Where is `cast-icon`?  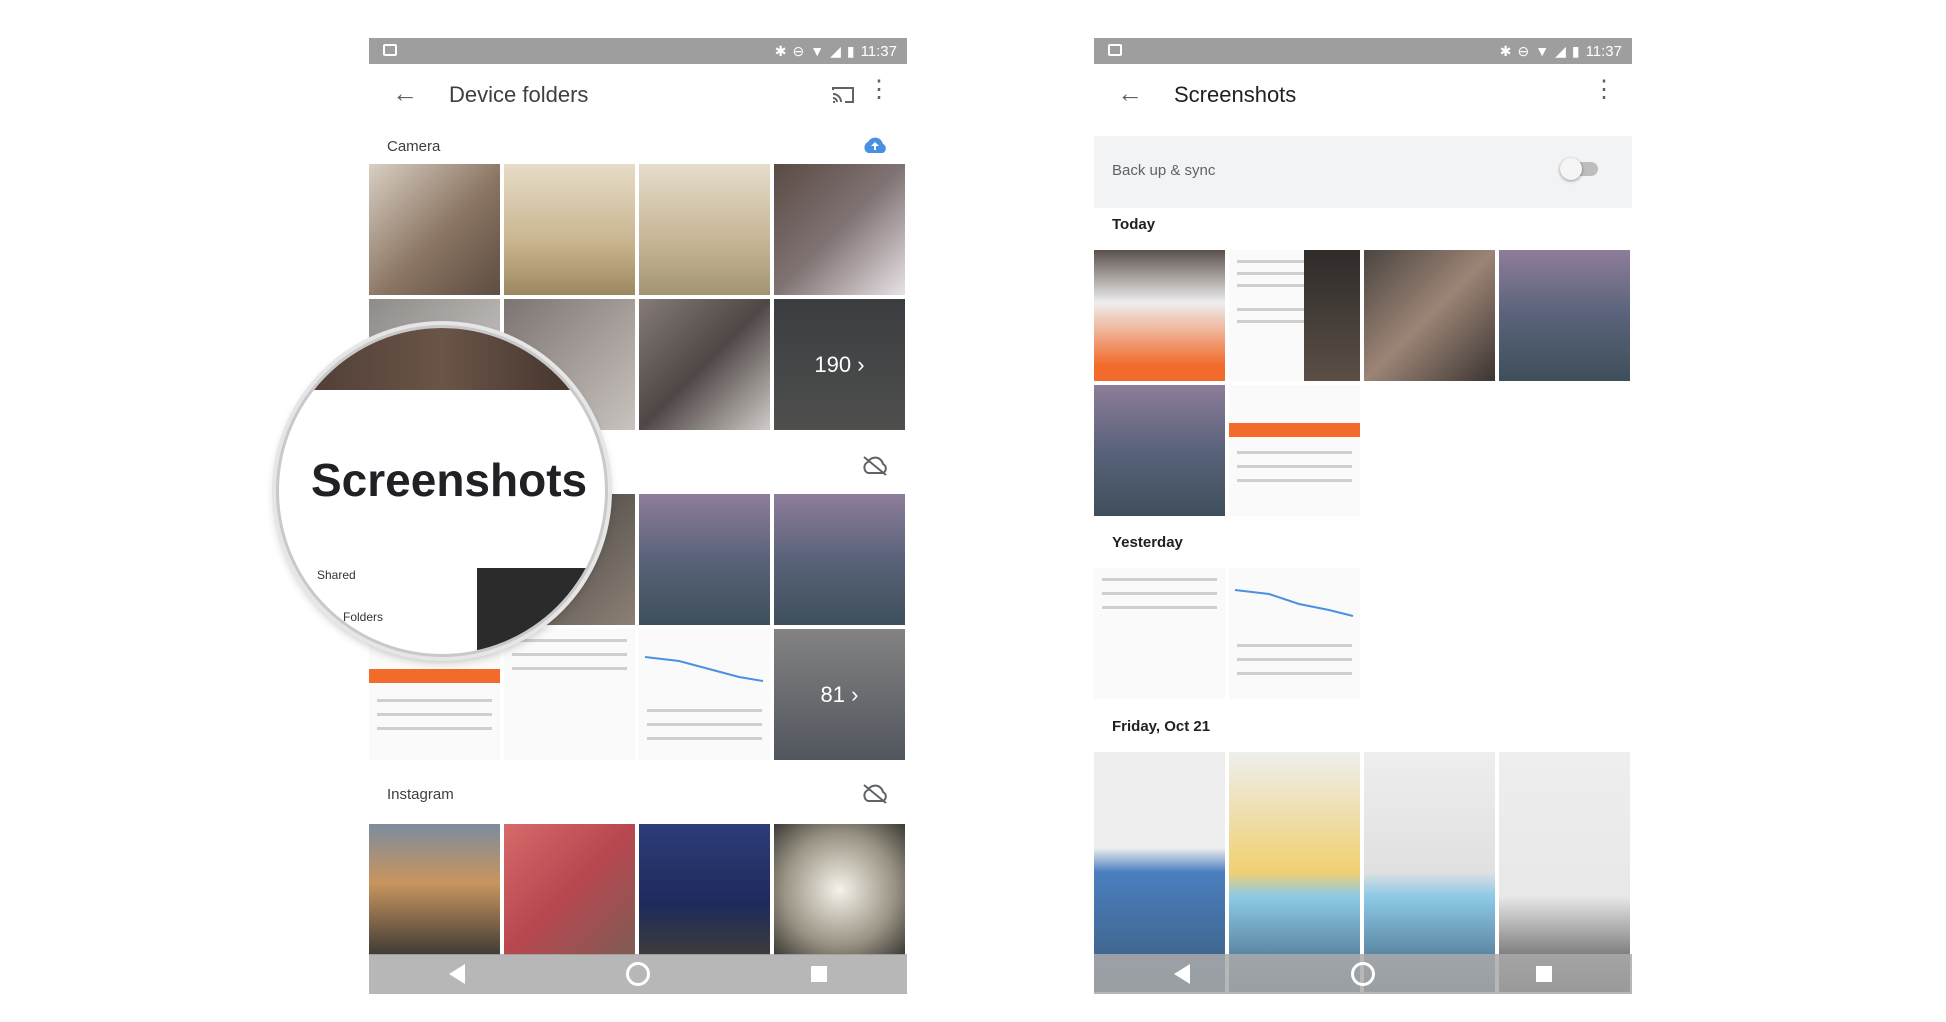
cast-icon is located at coordinates (843, 95).